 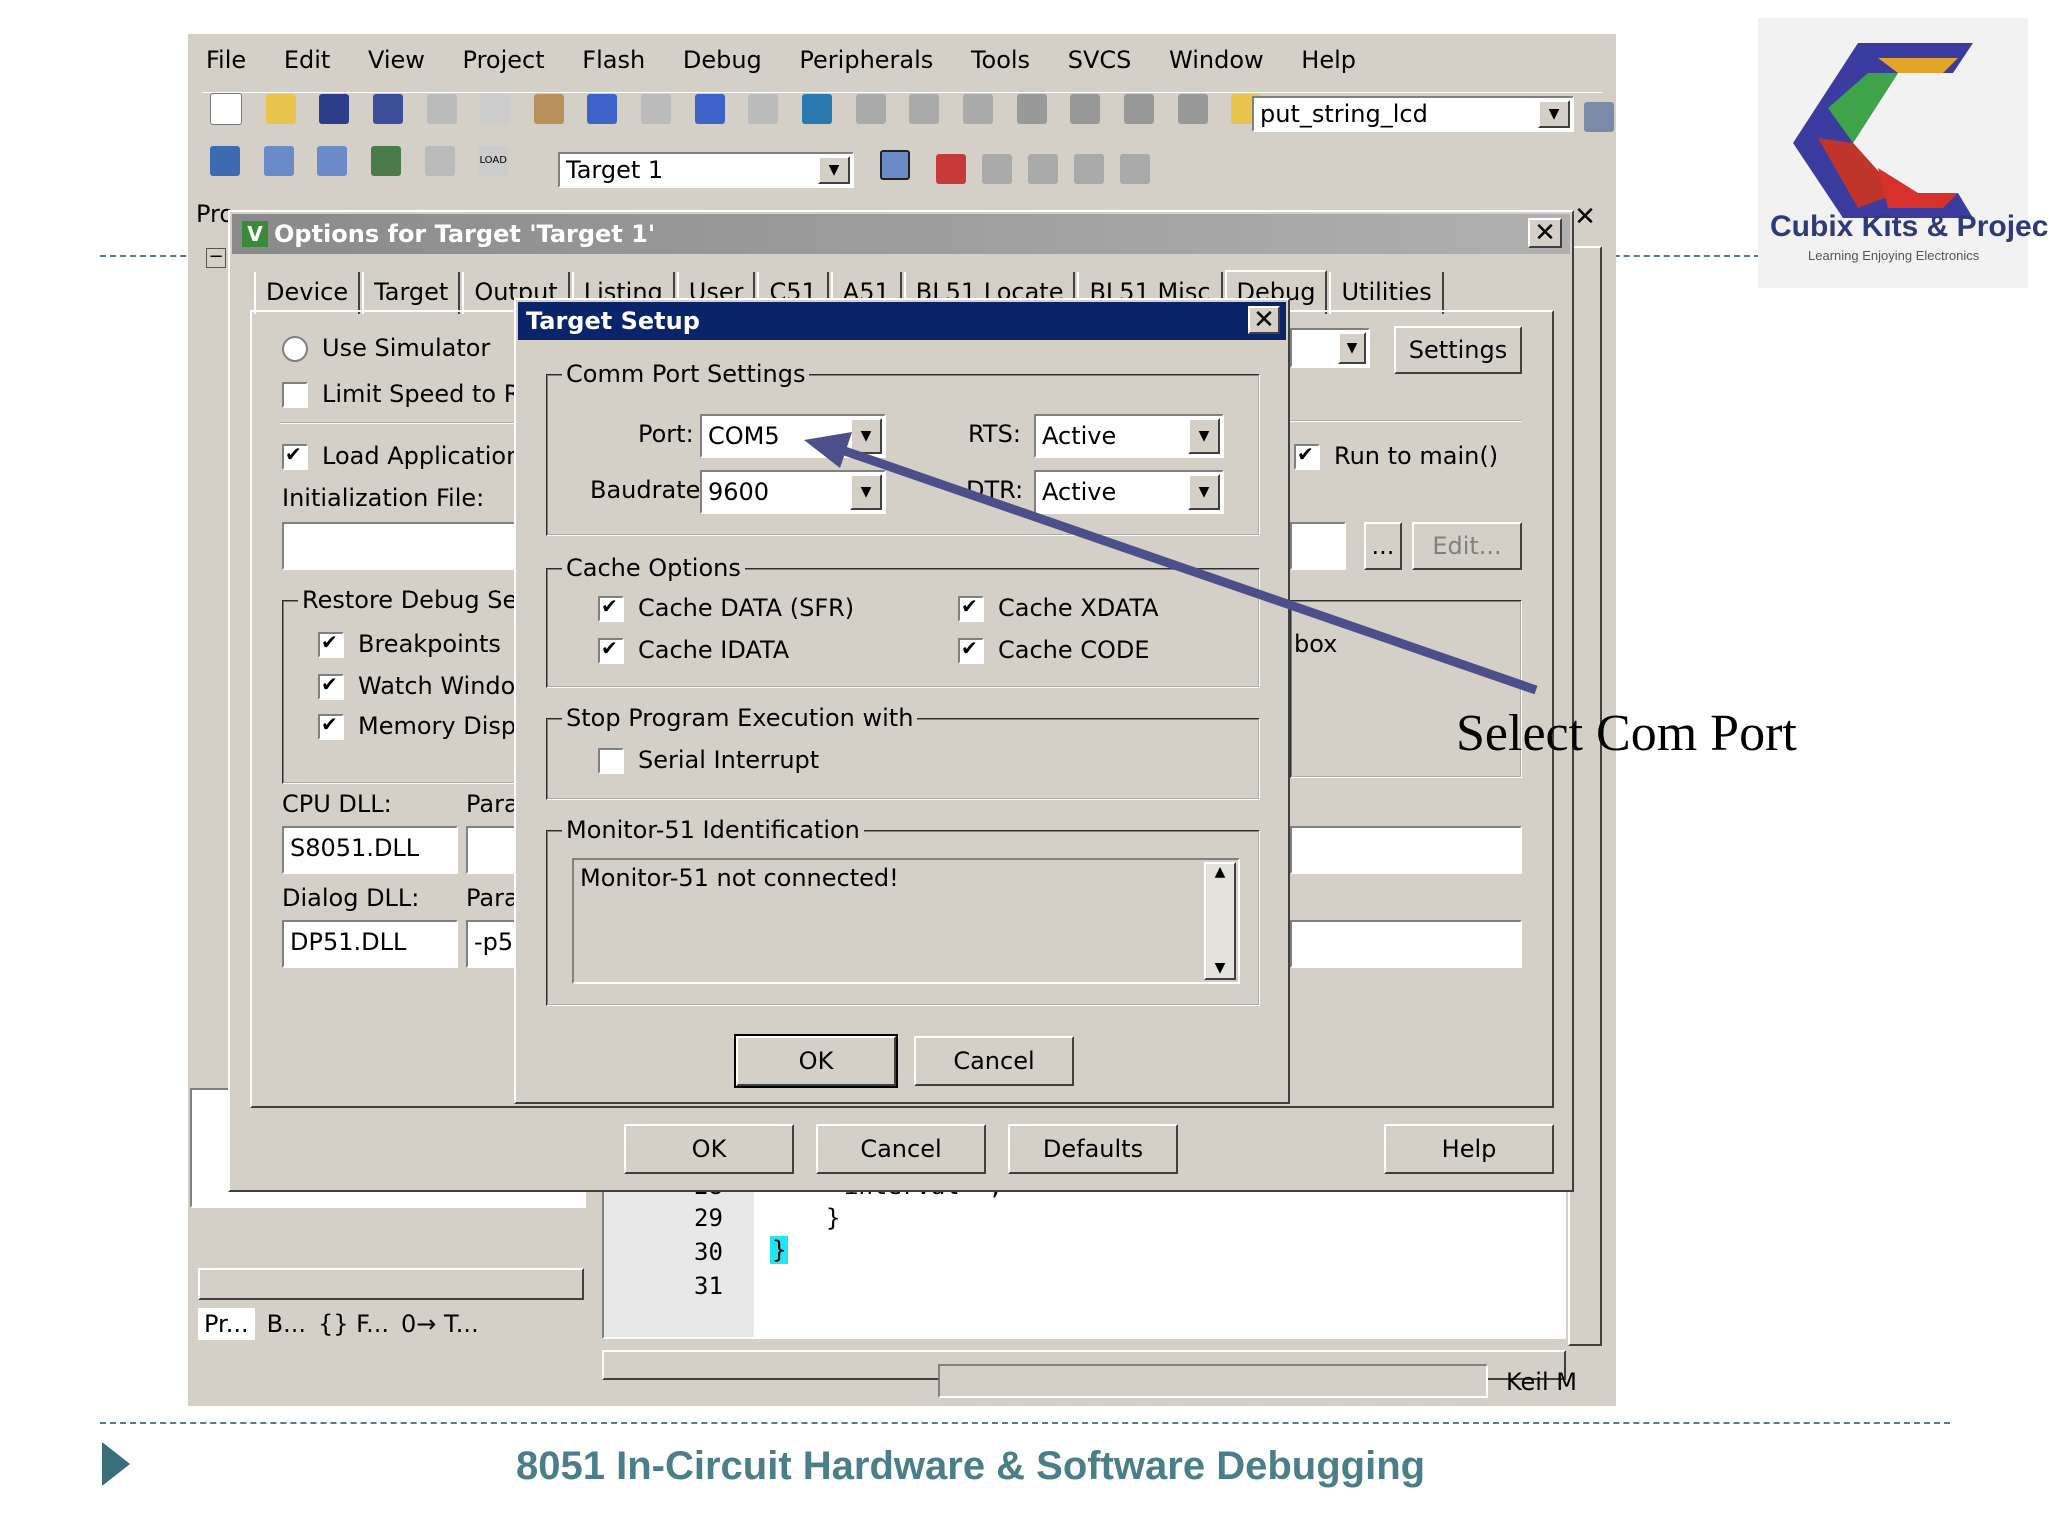 What do you see at coordinates (1186, 569) in the screenshot?
I see `arrow-shaft` at bounding box center [1186, 569].